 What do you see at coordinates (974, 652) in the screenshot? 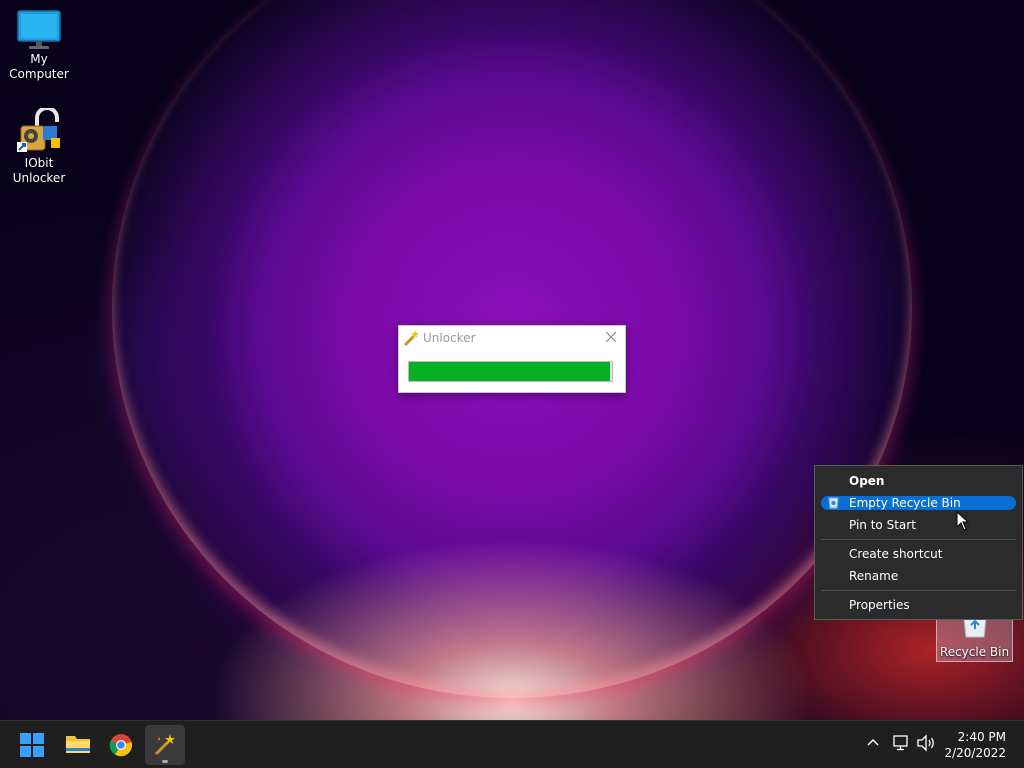
I see `desktop-icon-label: Recycle Bin` at bounding box center [974, 652].